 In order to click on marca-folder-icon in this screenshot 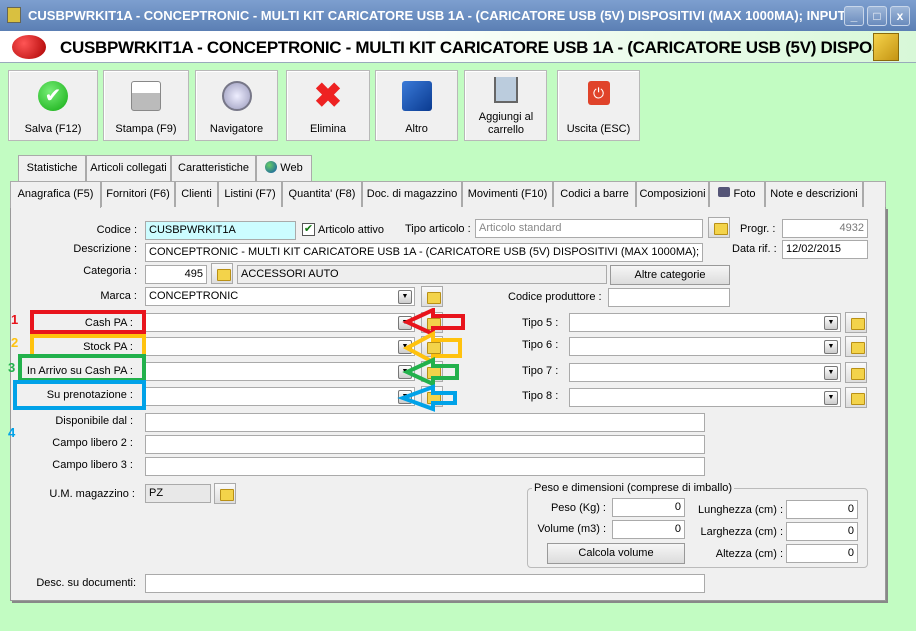, I will do `click(432, 296)`.